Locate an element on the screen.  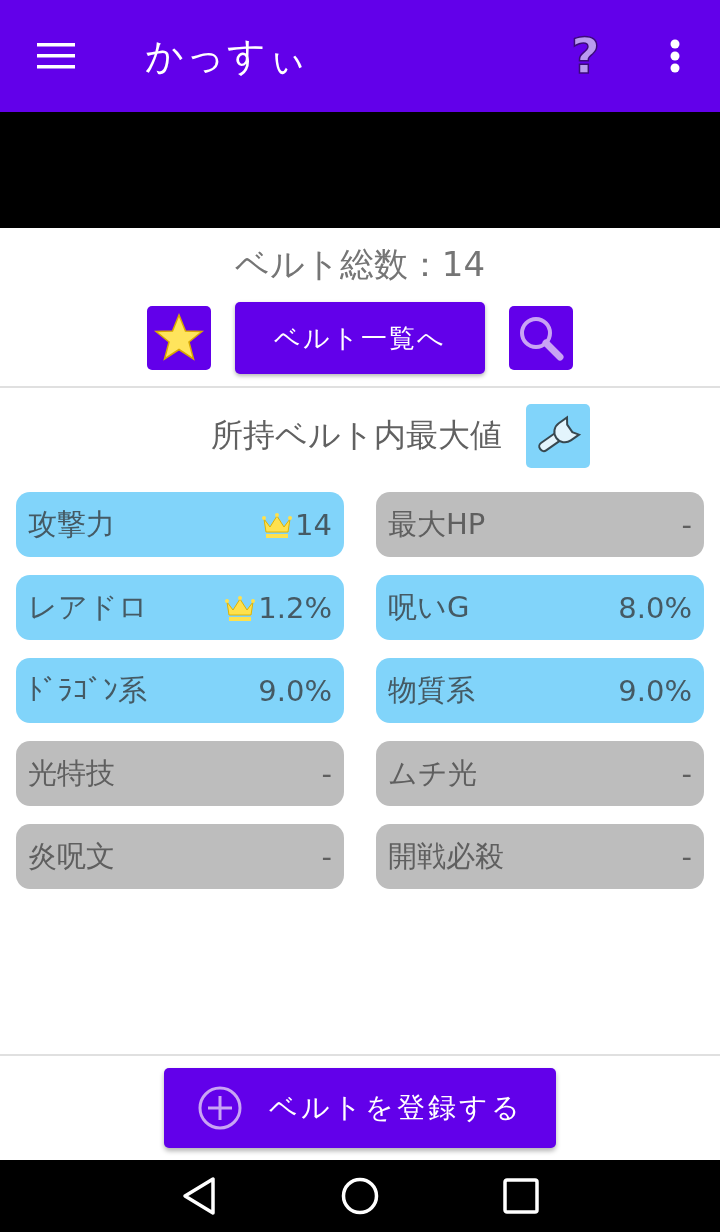
stat-name: 光特技 is located at coordinates (71, 773).